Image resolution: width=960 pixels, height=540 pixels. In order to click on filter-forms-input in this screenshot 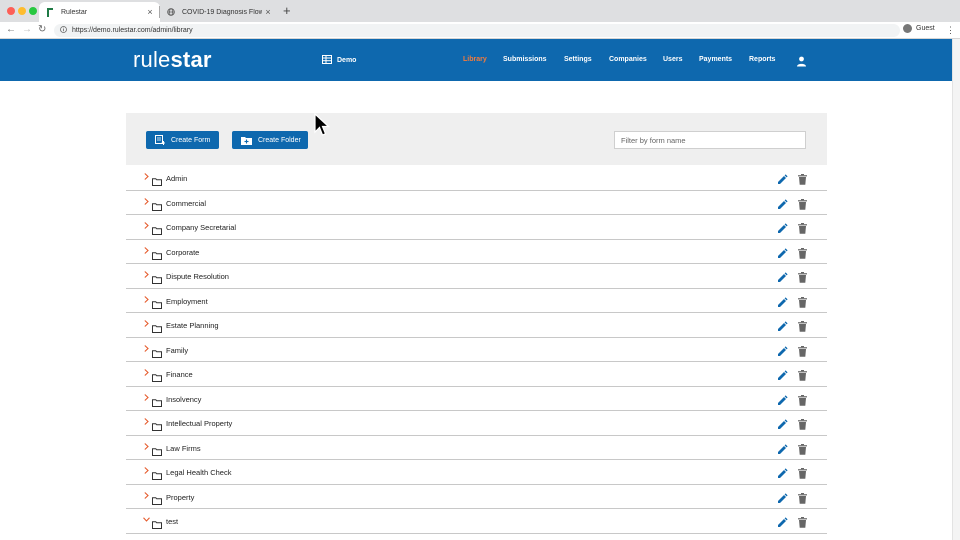, I will do `click(710, 140)`.